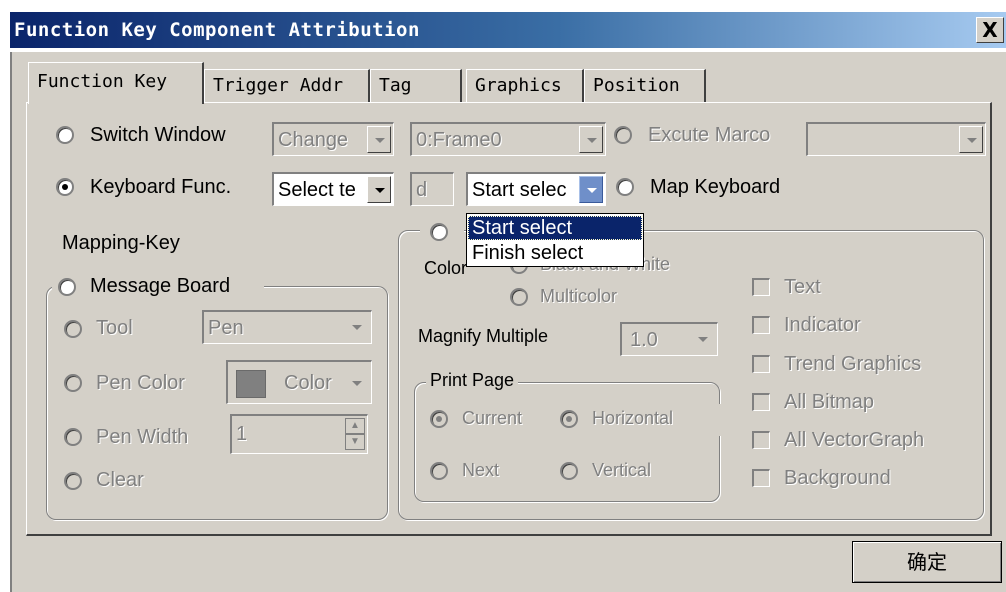  Describe the element at coordinates (439, 419) in the screenshot. I see `current-radio` at that location.